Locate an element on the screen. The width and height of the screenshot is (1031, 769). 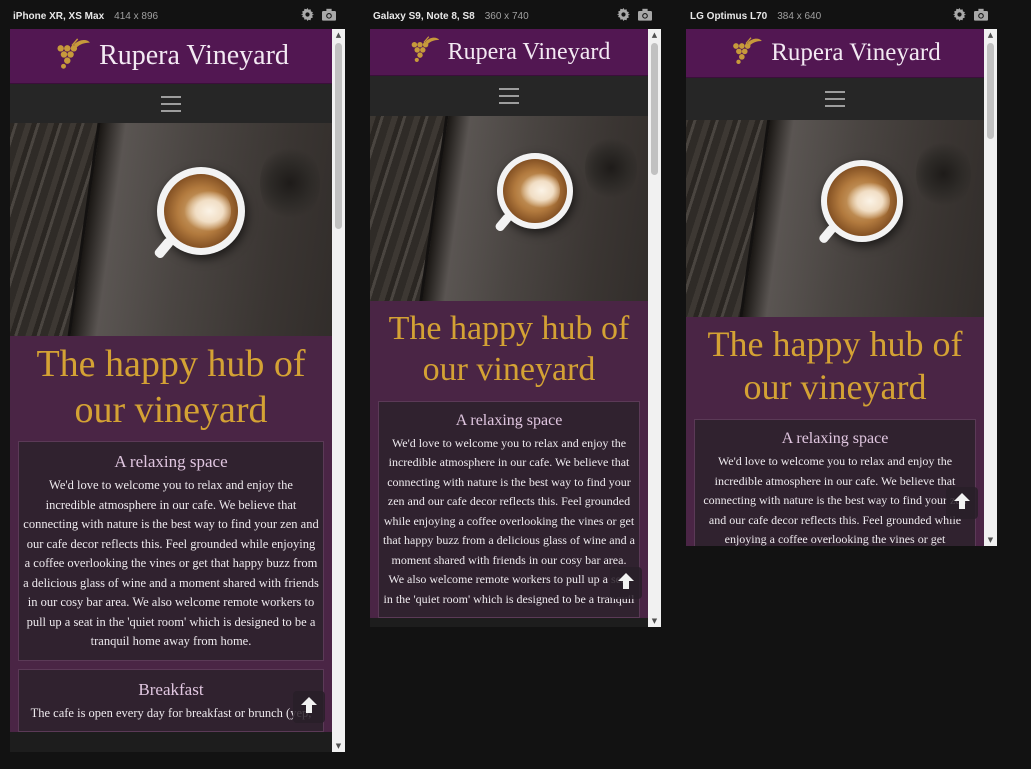
device-size: 360 x 740 is located at coordinates (506, 16).